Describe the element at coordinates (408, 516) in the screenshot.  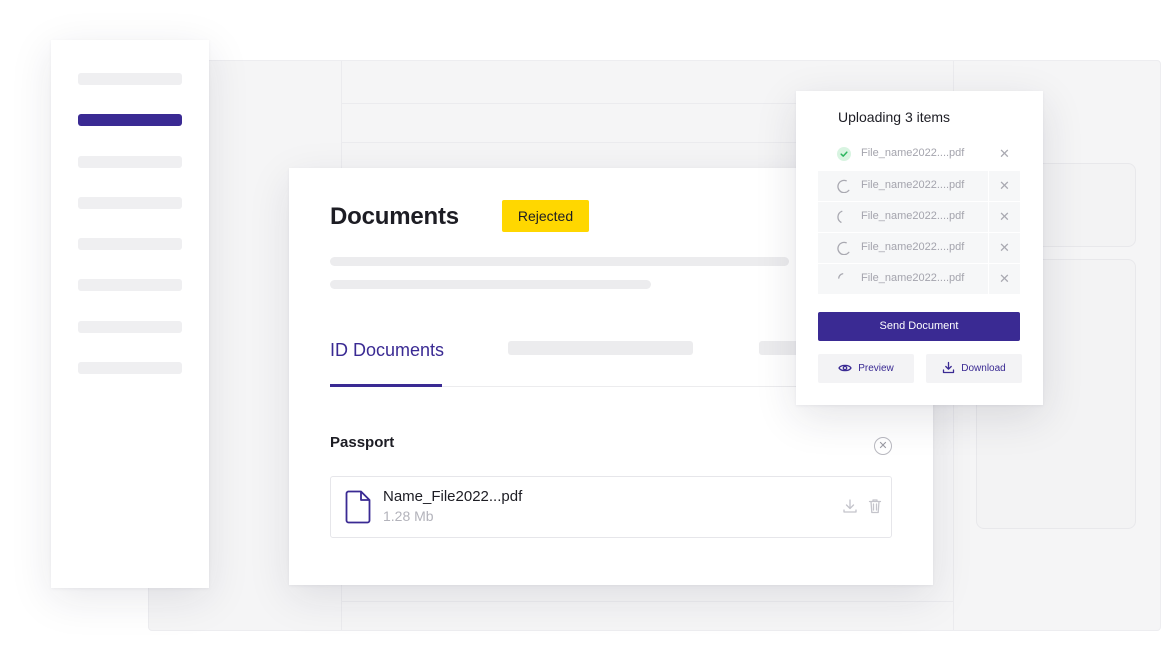
I see `file-size: 1.28 Mb` at that location.